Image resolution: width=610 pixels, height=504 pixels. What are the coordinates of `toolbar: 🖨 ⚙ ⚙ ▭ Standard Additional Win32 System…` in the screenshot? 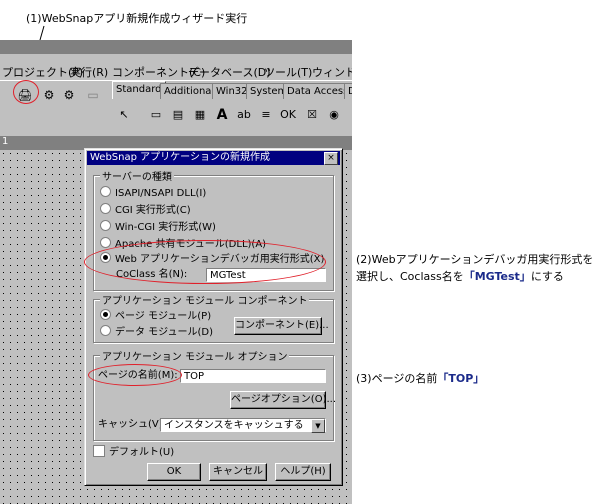 It's located at (176, 108).